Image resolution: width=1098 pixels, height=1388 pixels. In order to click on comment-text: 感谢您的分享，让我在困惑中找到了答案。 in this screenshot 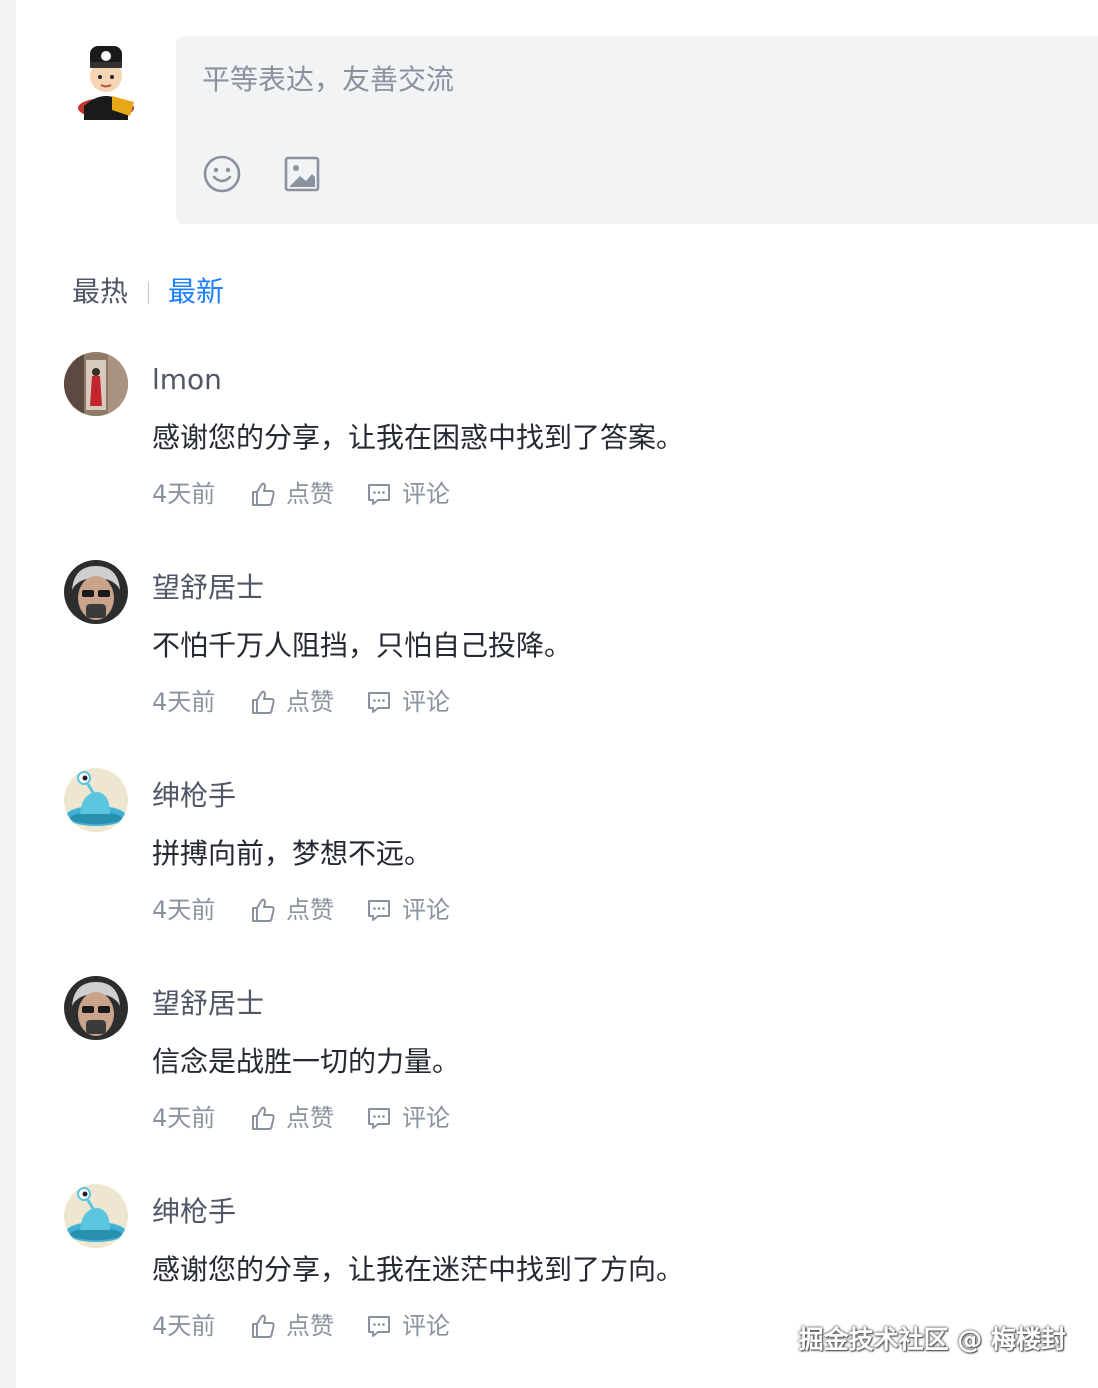, I will do `click(418, 437)`.